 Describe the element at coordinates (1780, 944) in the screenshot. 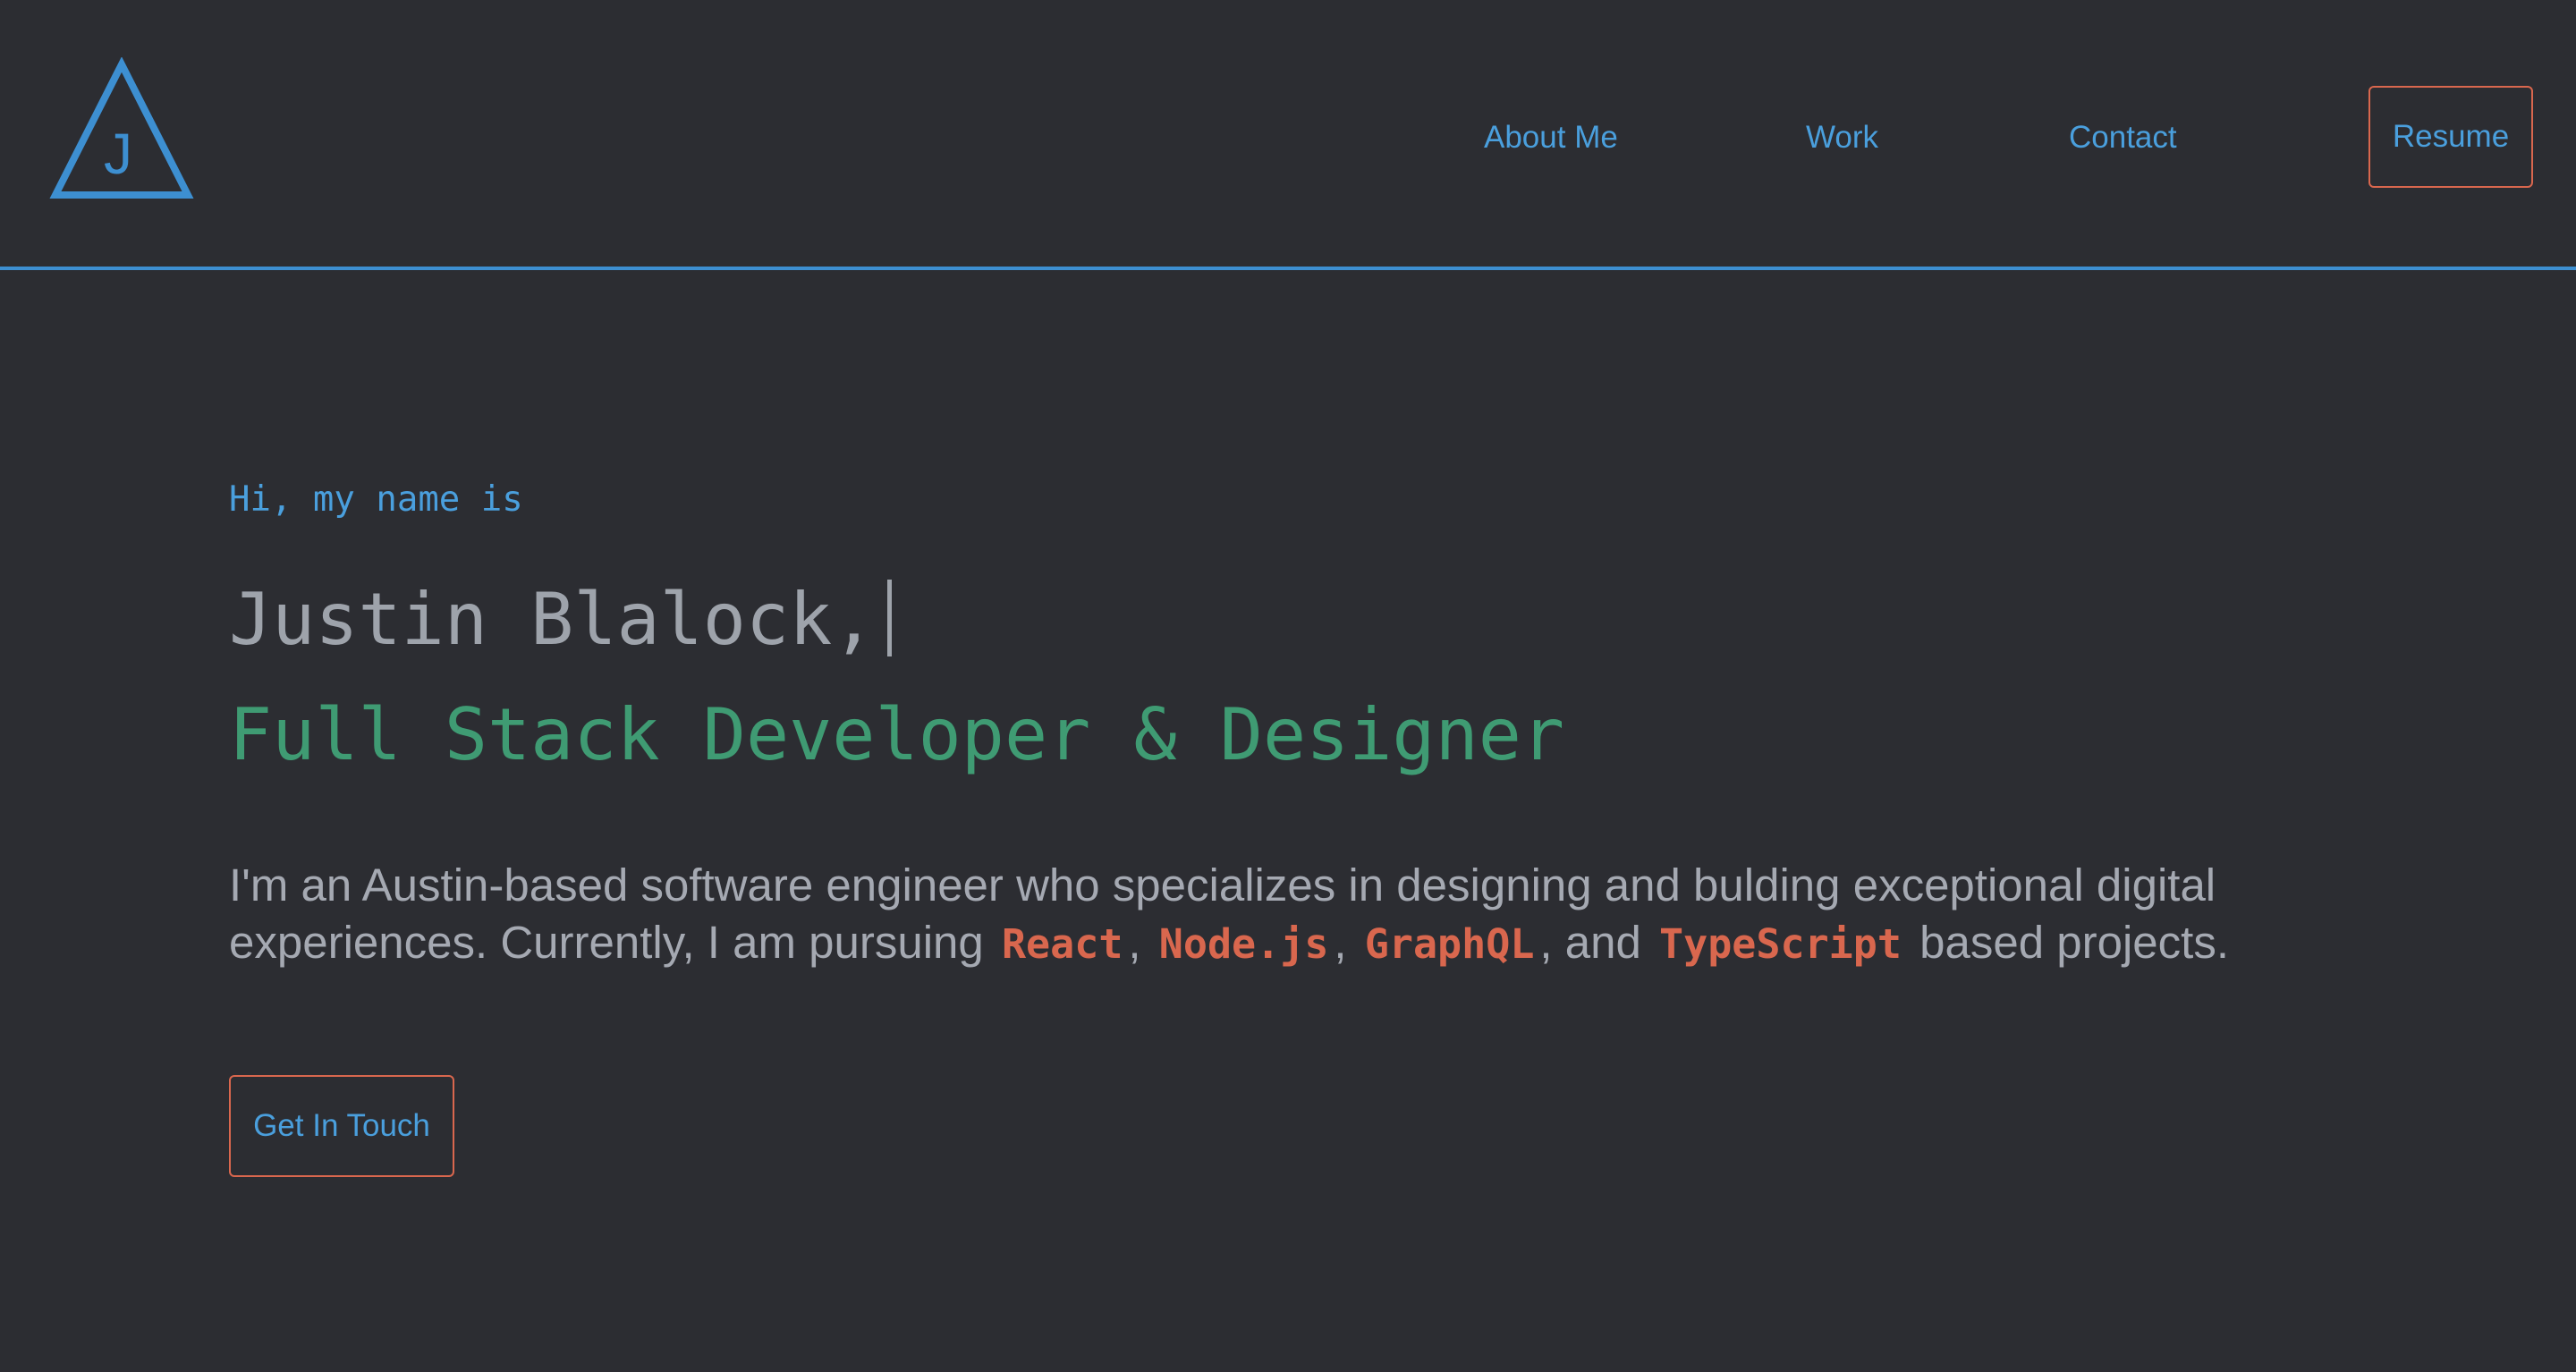

I see `tech-typescript: TypeScript` at that location.